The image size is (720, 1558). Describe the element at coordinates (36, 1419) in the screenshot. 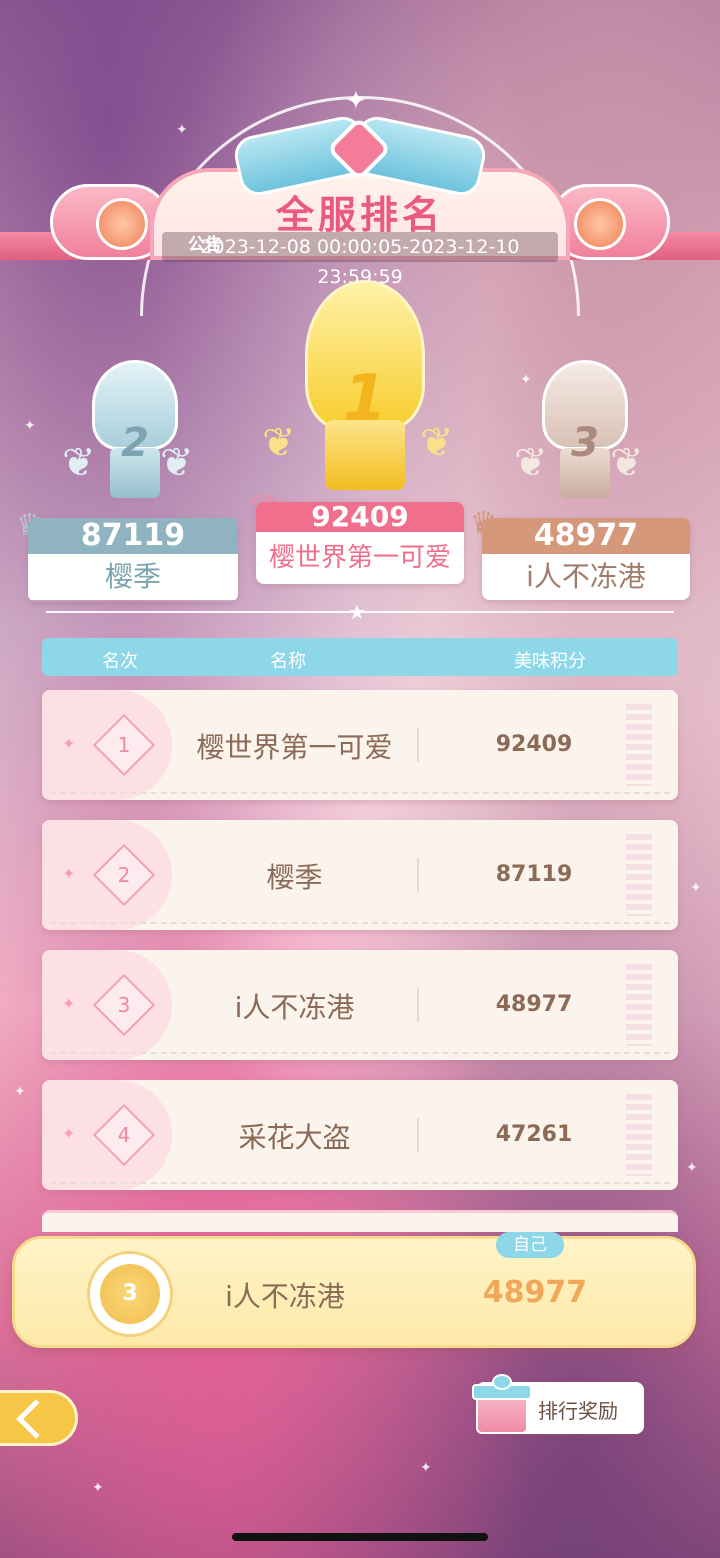

I see `back-arrow-icon` at that location.